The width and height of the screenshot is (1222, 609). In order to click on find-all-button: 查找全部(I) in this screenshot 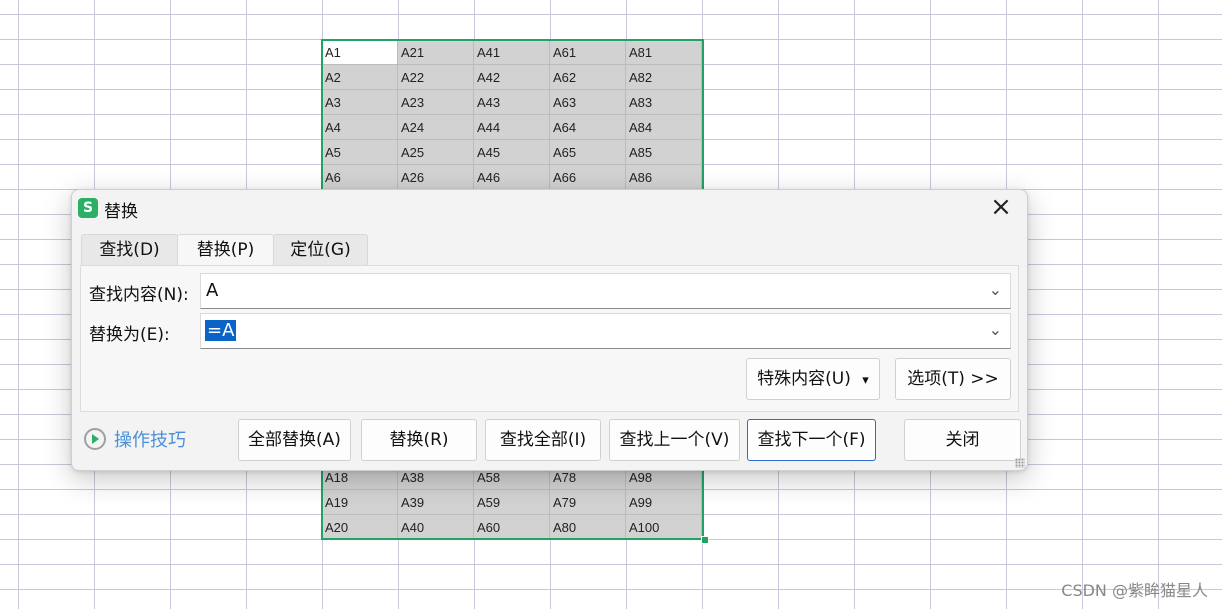, I will do `click(543, 440)`.